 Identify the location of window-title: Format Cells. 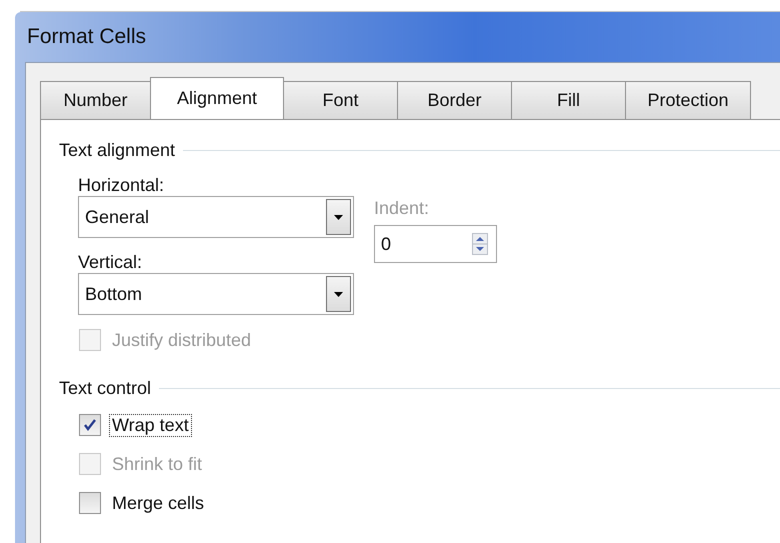
(86, 37).